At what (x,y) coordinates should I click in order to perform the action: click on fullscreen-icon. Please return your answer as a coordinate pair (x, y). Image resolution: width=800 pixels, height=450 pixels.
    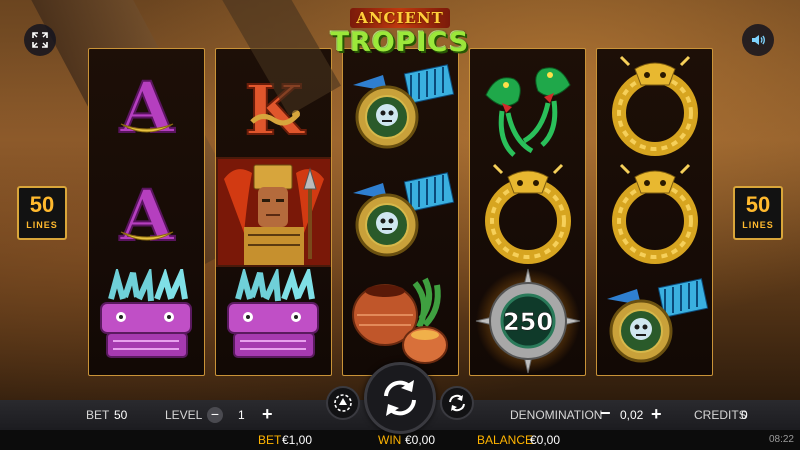
    Looking at the image, I should click on (40, 40).